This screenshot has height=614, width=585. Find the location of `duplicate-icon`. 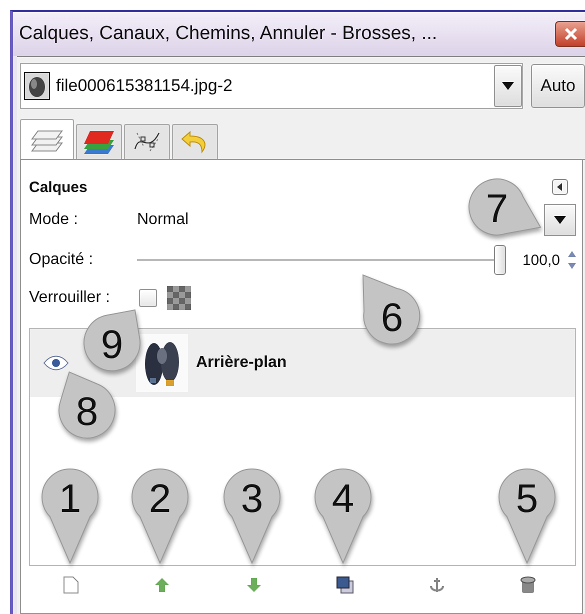

duplicate-icon is located at coordinates (345, 585).